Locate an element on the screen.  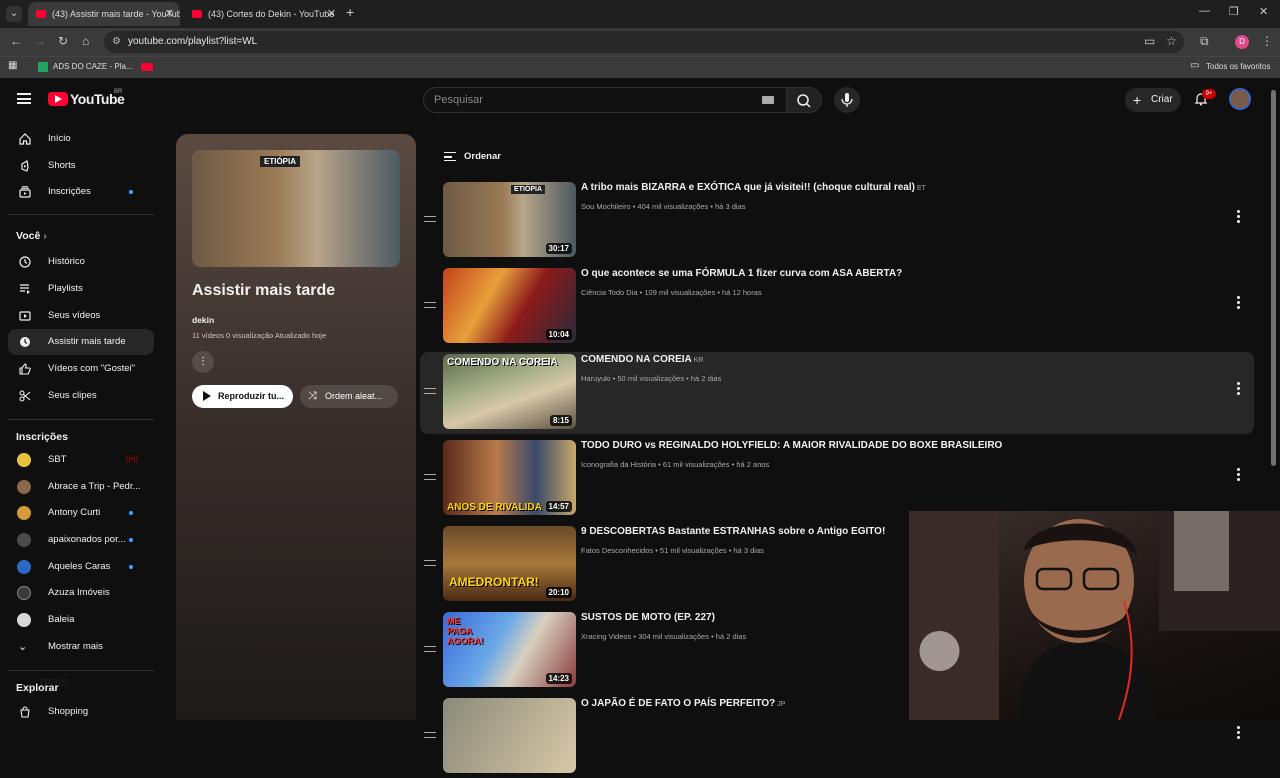
sidebar-item-history: Histórico is located at coordinates (81, 262).